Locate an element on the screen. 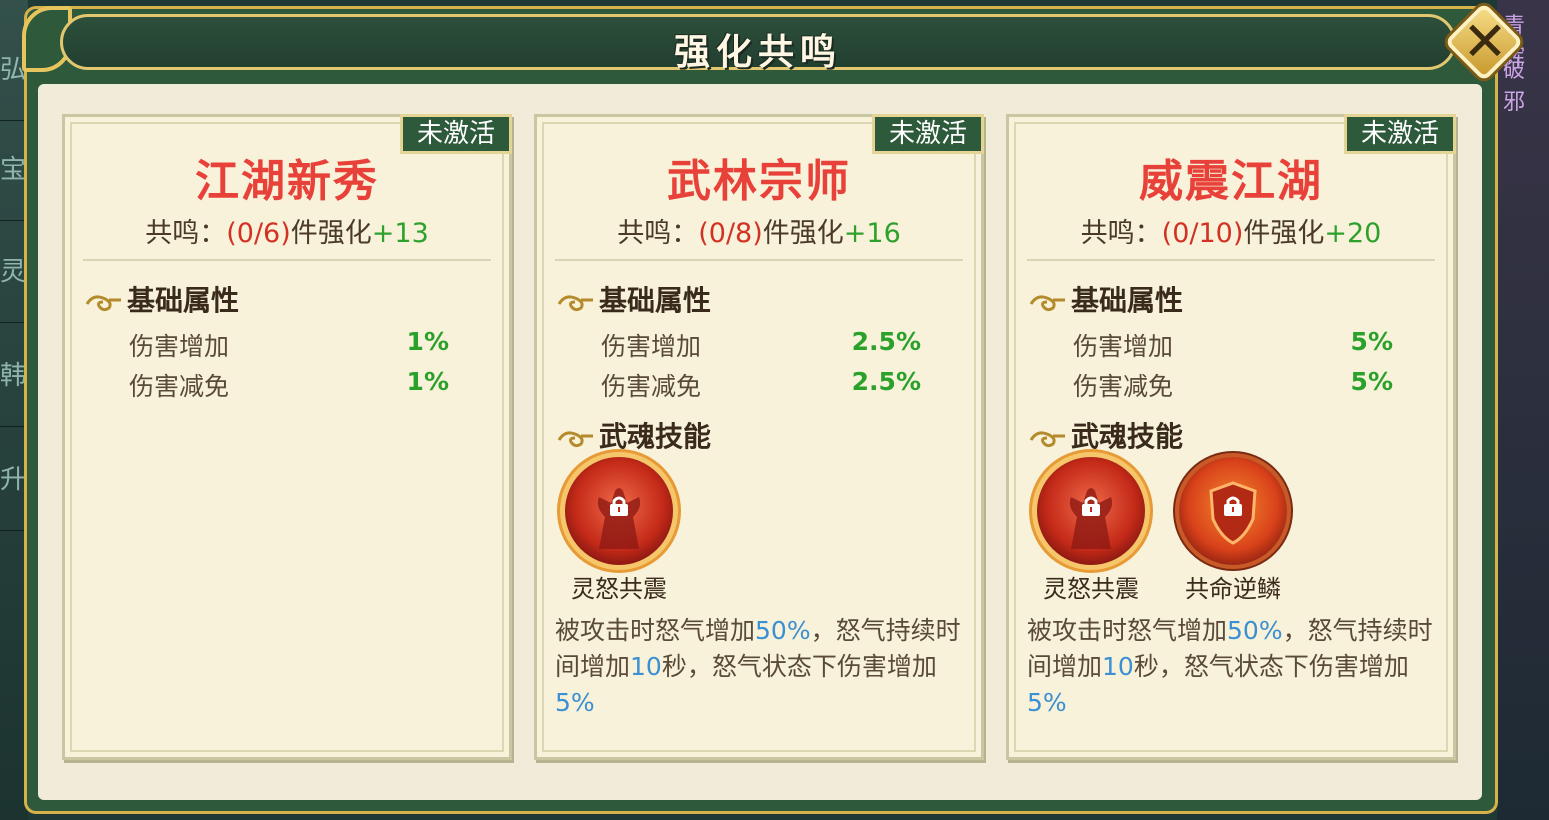 The image size is (1549, 820). card-title: 江湖新秀 is located at coordinates (287, 181).